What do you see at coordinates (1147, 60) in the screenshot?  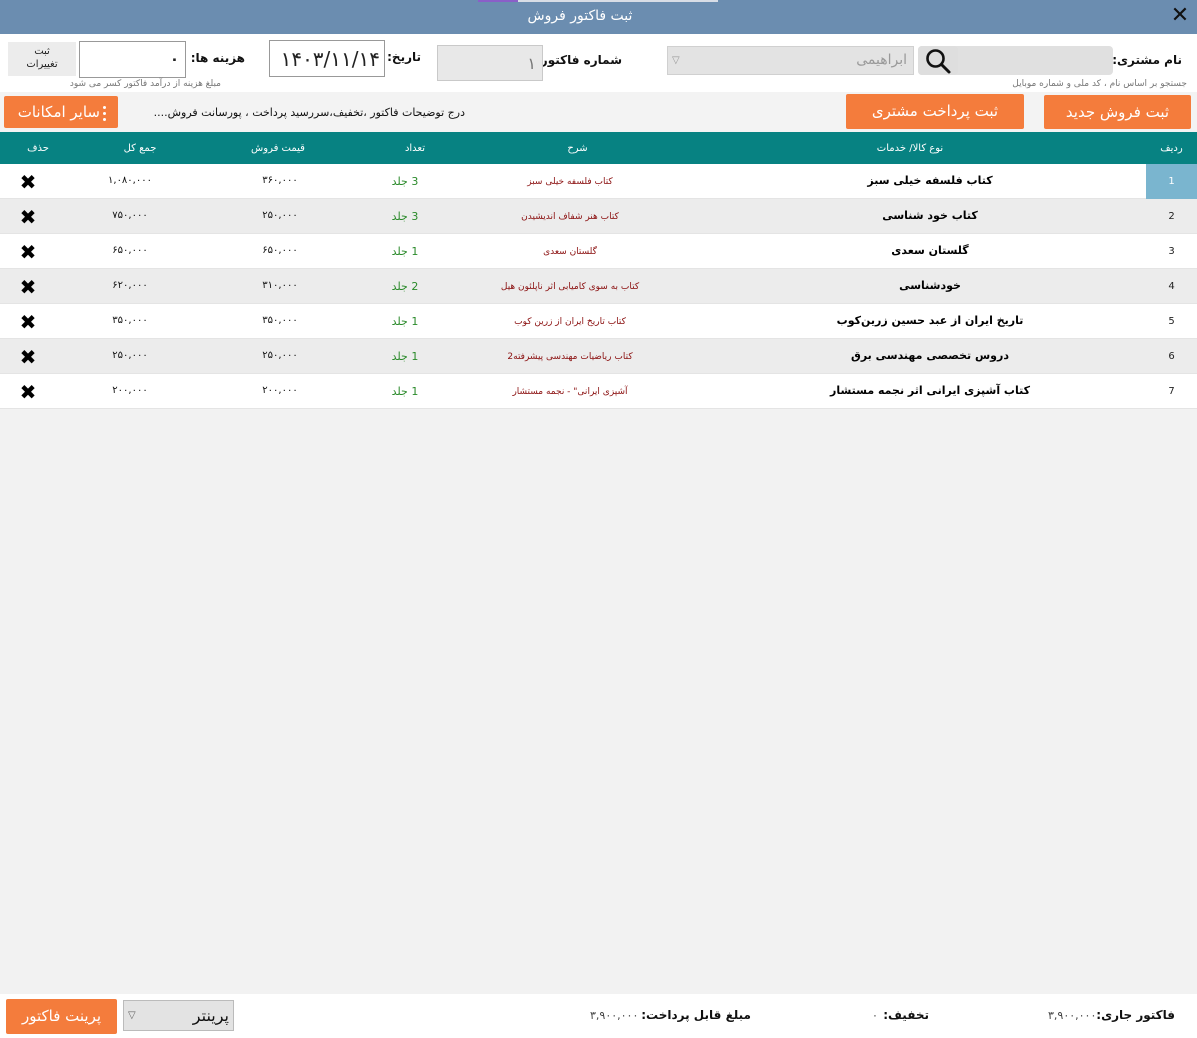 I see `customer-label: نام مشتری:` at bounding box center [1147, 60].